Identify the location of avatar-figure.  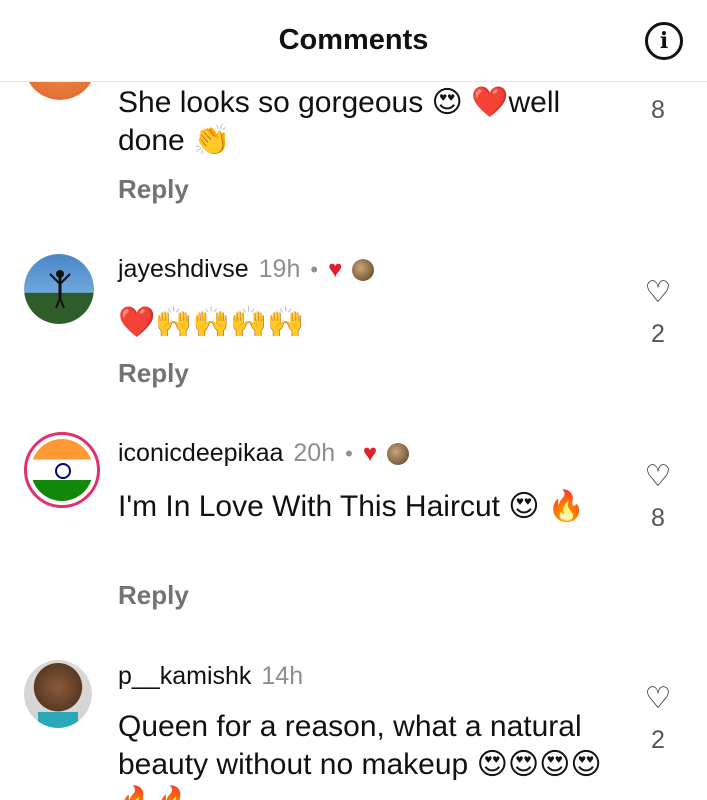
(60, 289).